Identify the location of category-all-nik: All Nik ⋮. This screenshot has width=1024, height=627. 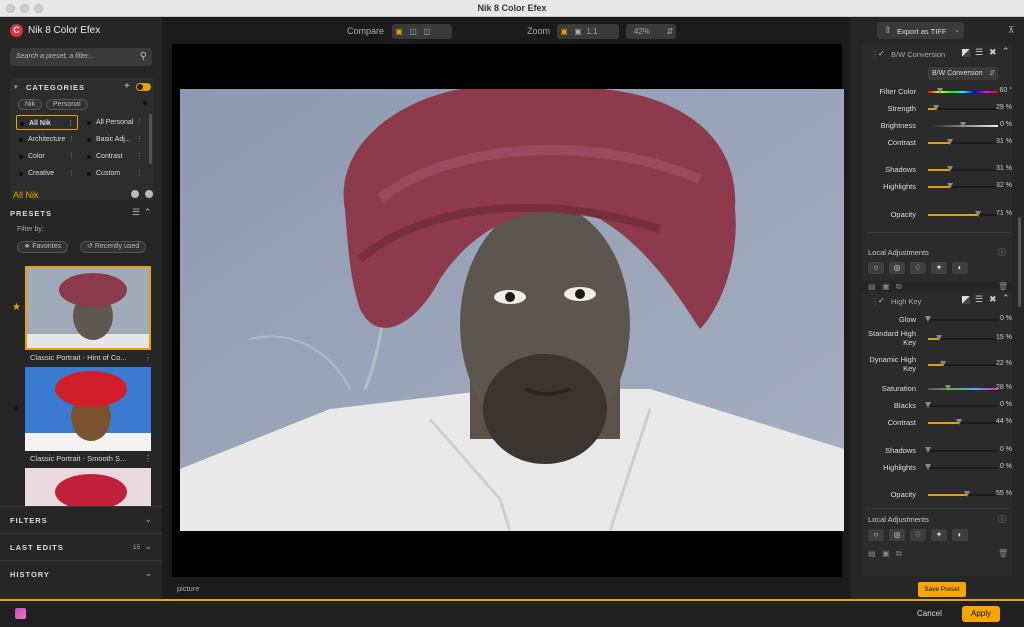
(47, 122).